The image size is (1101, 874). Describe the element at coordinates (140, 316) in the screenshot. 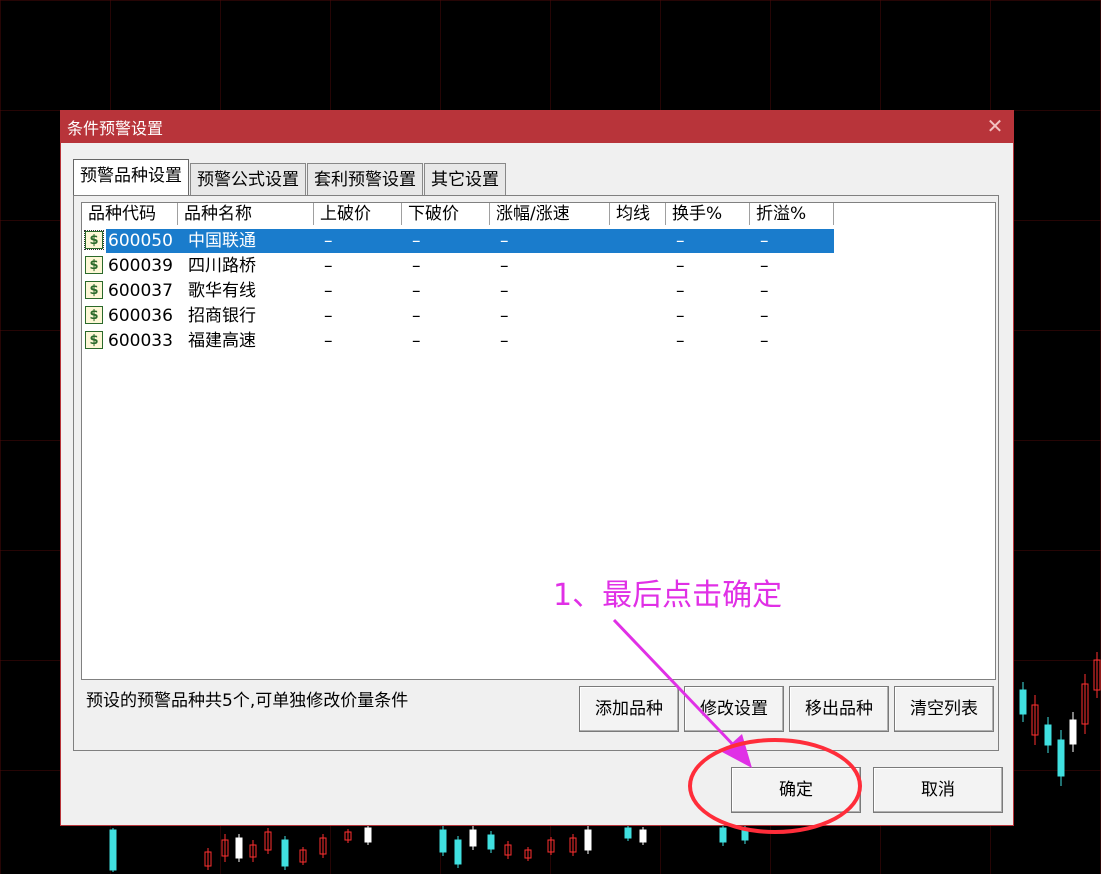

I see `cell-code: 600036` at that location.